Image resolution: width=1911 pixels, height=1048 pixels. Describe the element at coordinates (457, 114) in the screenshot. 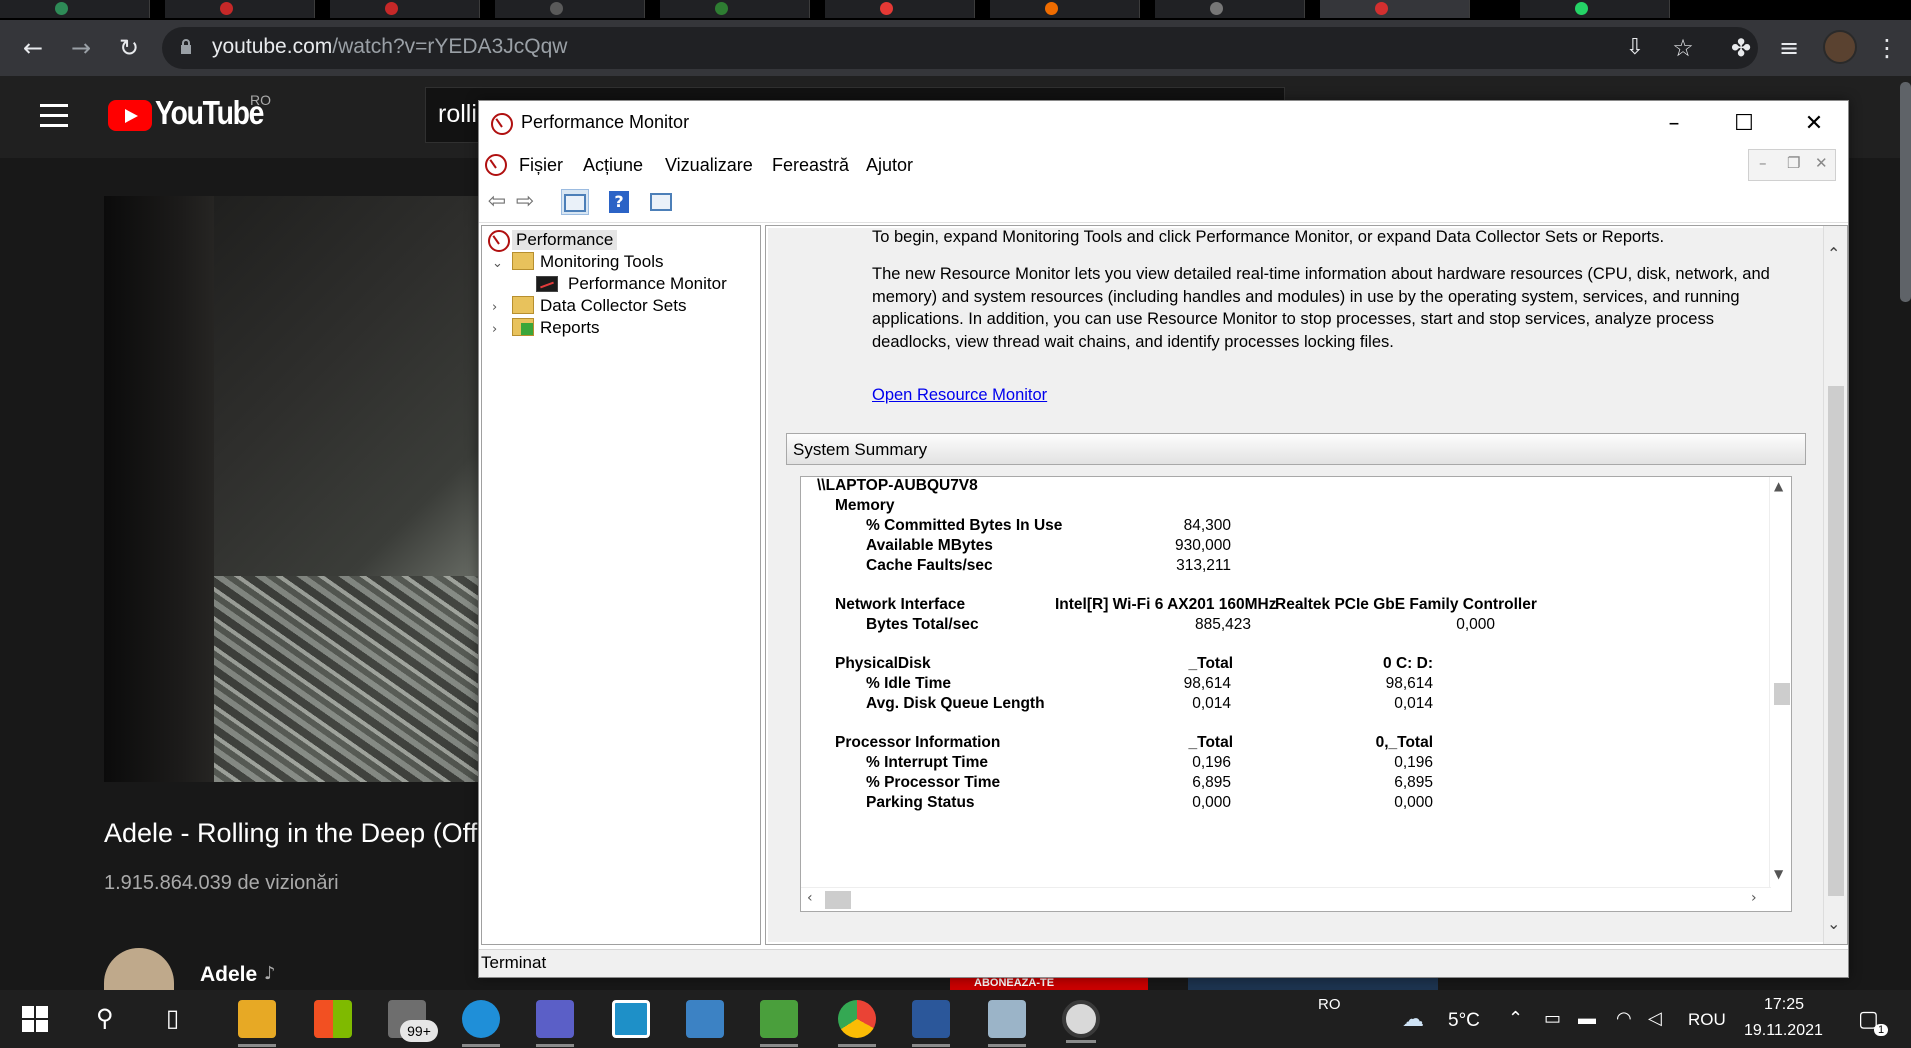

I see `search-value: rolli` at that location.